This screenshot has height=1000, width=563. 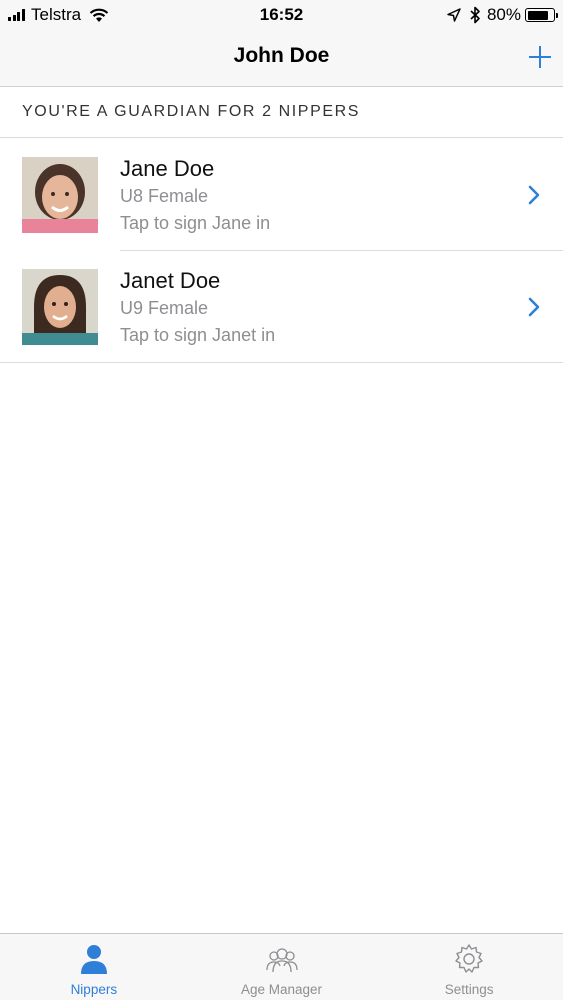 I want to click on sign-in-hint: Tap to sign Jane in, so click(x=195, y=223).